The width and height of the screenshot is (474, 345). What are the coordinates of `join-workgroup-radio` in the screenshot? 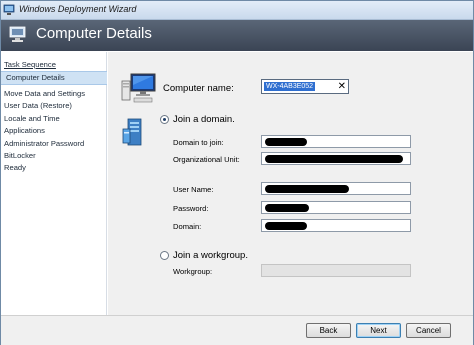 It's located at (164, 255).